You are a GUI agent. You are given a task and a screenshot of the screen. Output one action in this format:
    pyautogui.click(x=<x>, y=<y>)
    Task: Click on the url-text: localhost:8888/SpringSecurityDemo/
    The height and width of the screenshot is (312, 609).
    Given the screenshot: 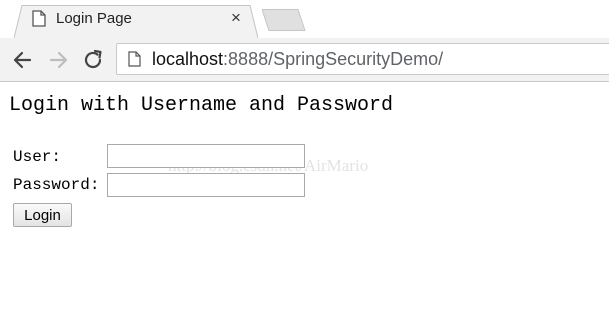 What is the action you would take?
    pyautogui.click(x=297, y=59)
    